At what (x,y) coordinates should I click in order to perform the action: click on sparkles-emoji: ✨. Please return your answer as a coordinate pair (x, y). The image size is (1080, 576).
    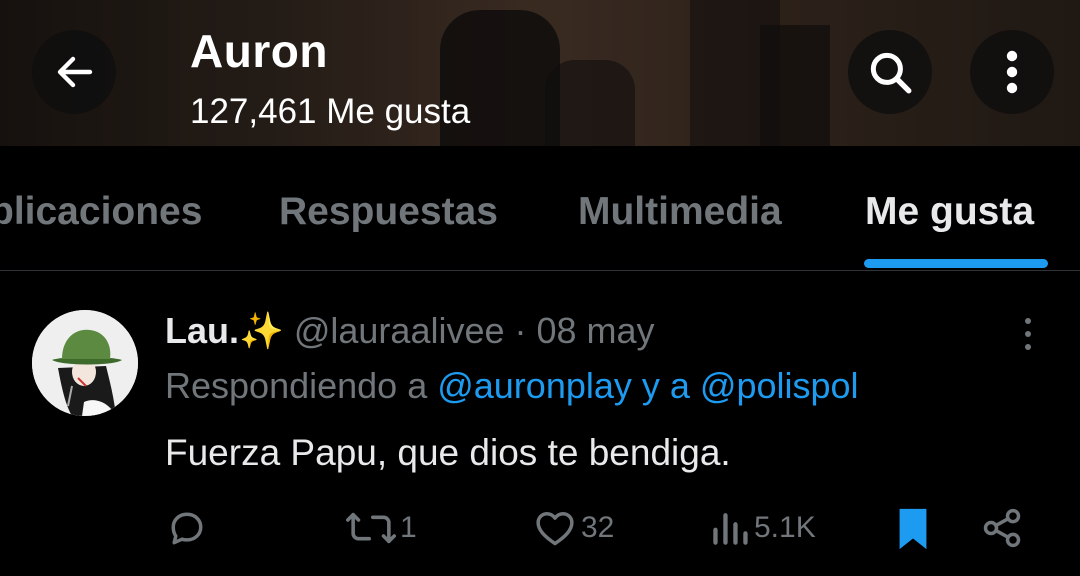
    Looking at the image, I should click on (261, 330).